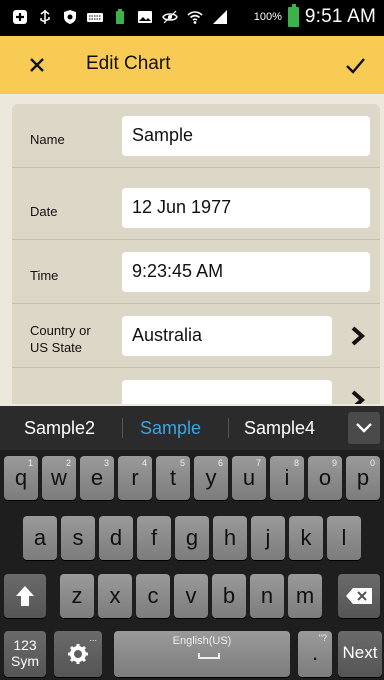 The height and width of the screenshot is (680, 384). Describe the element at coordinates (358, 336) in the screenshot. I see `chevron-right-icon` at that location.